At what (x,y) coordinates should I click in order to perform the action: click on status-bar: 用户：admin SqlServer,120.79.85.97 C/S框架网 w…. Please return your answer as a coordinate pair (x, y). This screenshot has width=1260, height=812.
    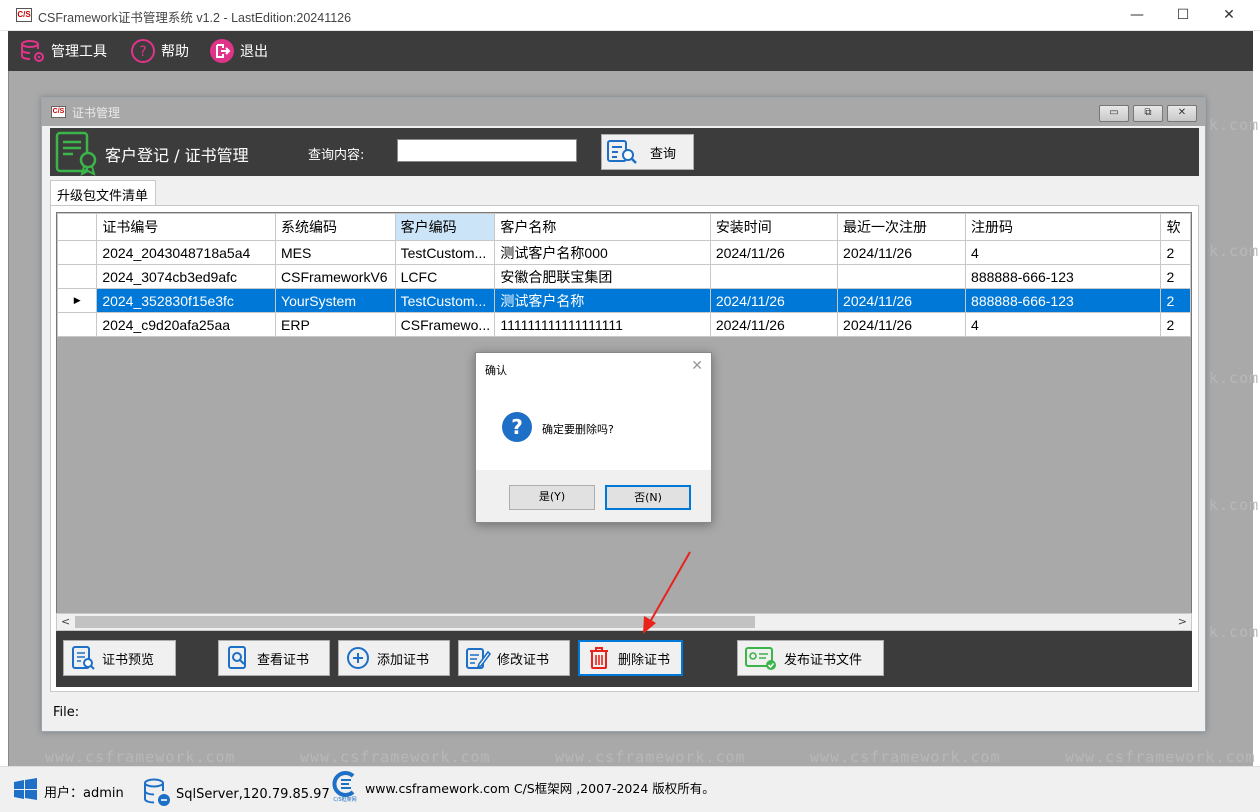
    Looking at the image, I should click on (630, 789).